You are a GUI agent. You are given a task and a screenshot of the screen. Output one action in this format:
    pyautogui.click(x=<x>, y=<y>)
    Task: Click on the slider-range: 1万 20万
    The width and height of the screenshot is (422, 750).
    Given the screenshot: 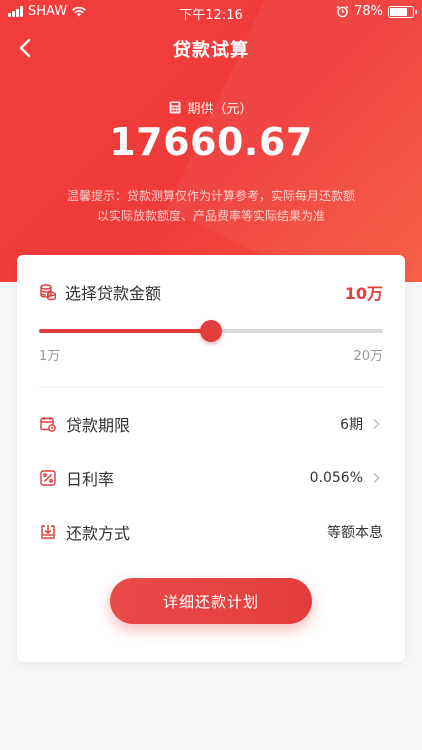 What is the action you would take?
    pyautogui.click(x=211, y=354)
    